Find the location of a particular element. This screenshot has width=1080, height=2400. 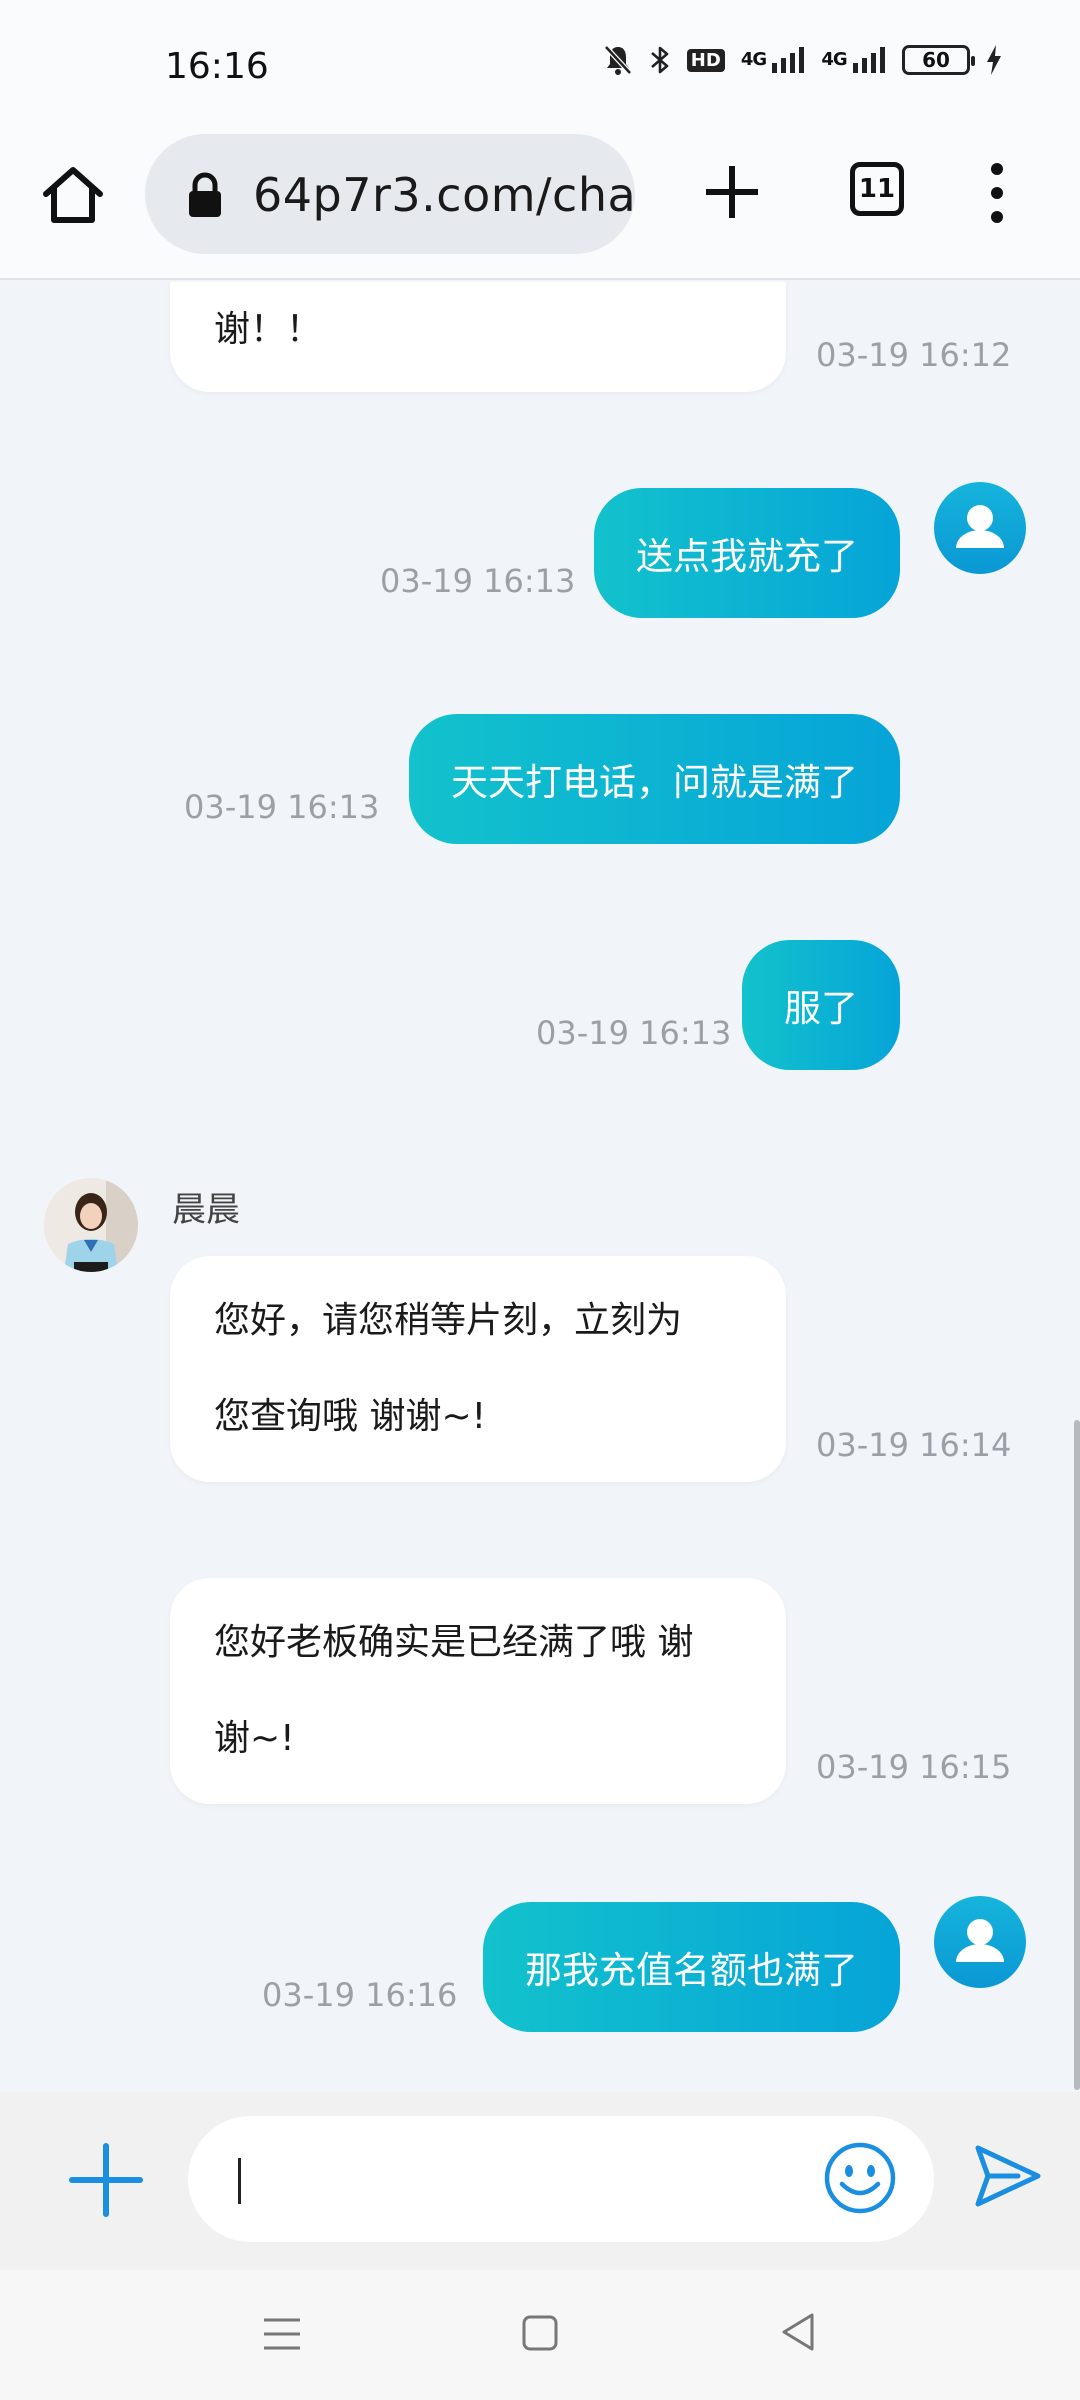

tab-count: 11 is located at coordinates (877, 189).